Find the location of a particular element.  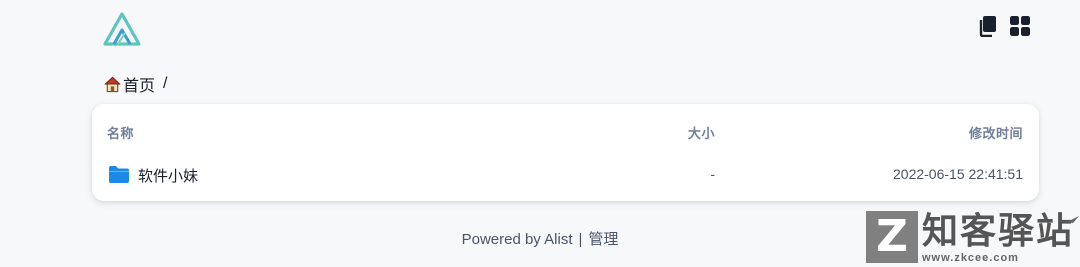

home-icon is located at coordinates (112, 84).